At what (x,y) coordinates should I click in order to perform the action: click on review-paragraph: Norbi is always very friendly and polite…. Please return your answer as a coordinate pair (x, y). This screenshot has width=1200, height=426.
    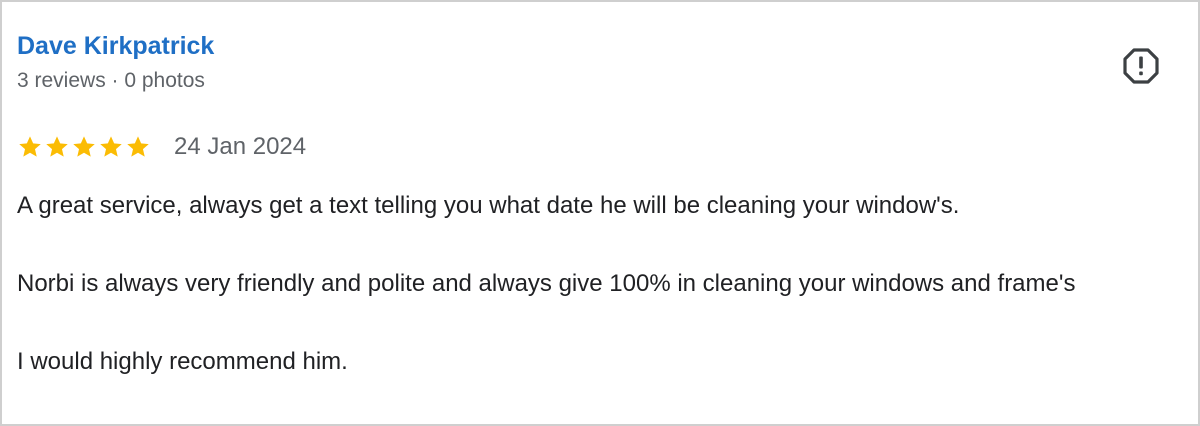
    Looking at the image, I should click on (546, 283).